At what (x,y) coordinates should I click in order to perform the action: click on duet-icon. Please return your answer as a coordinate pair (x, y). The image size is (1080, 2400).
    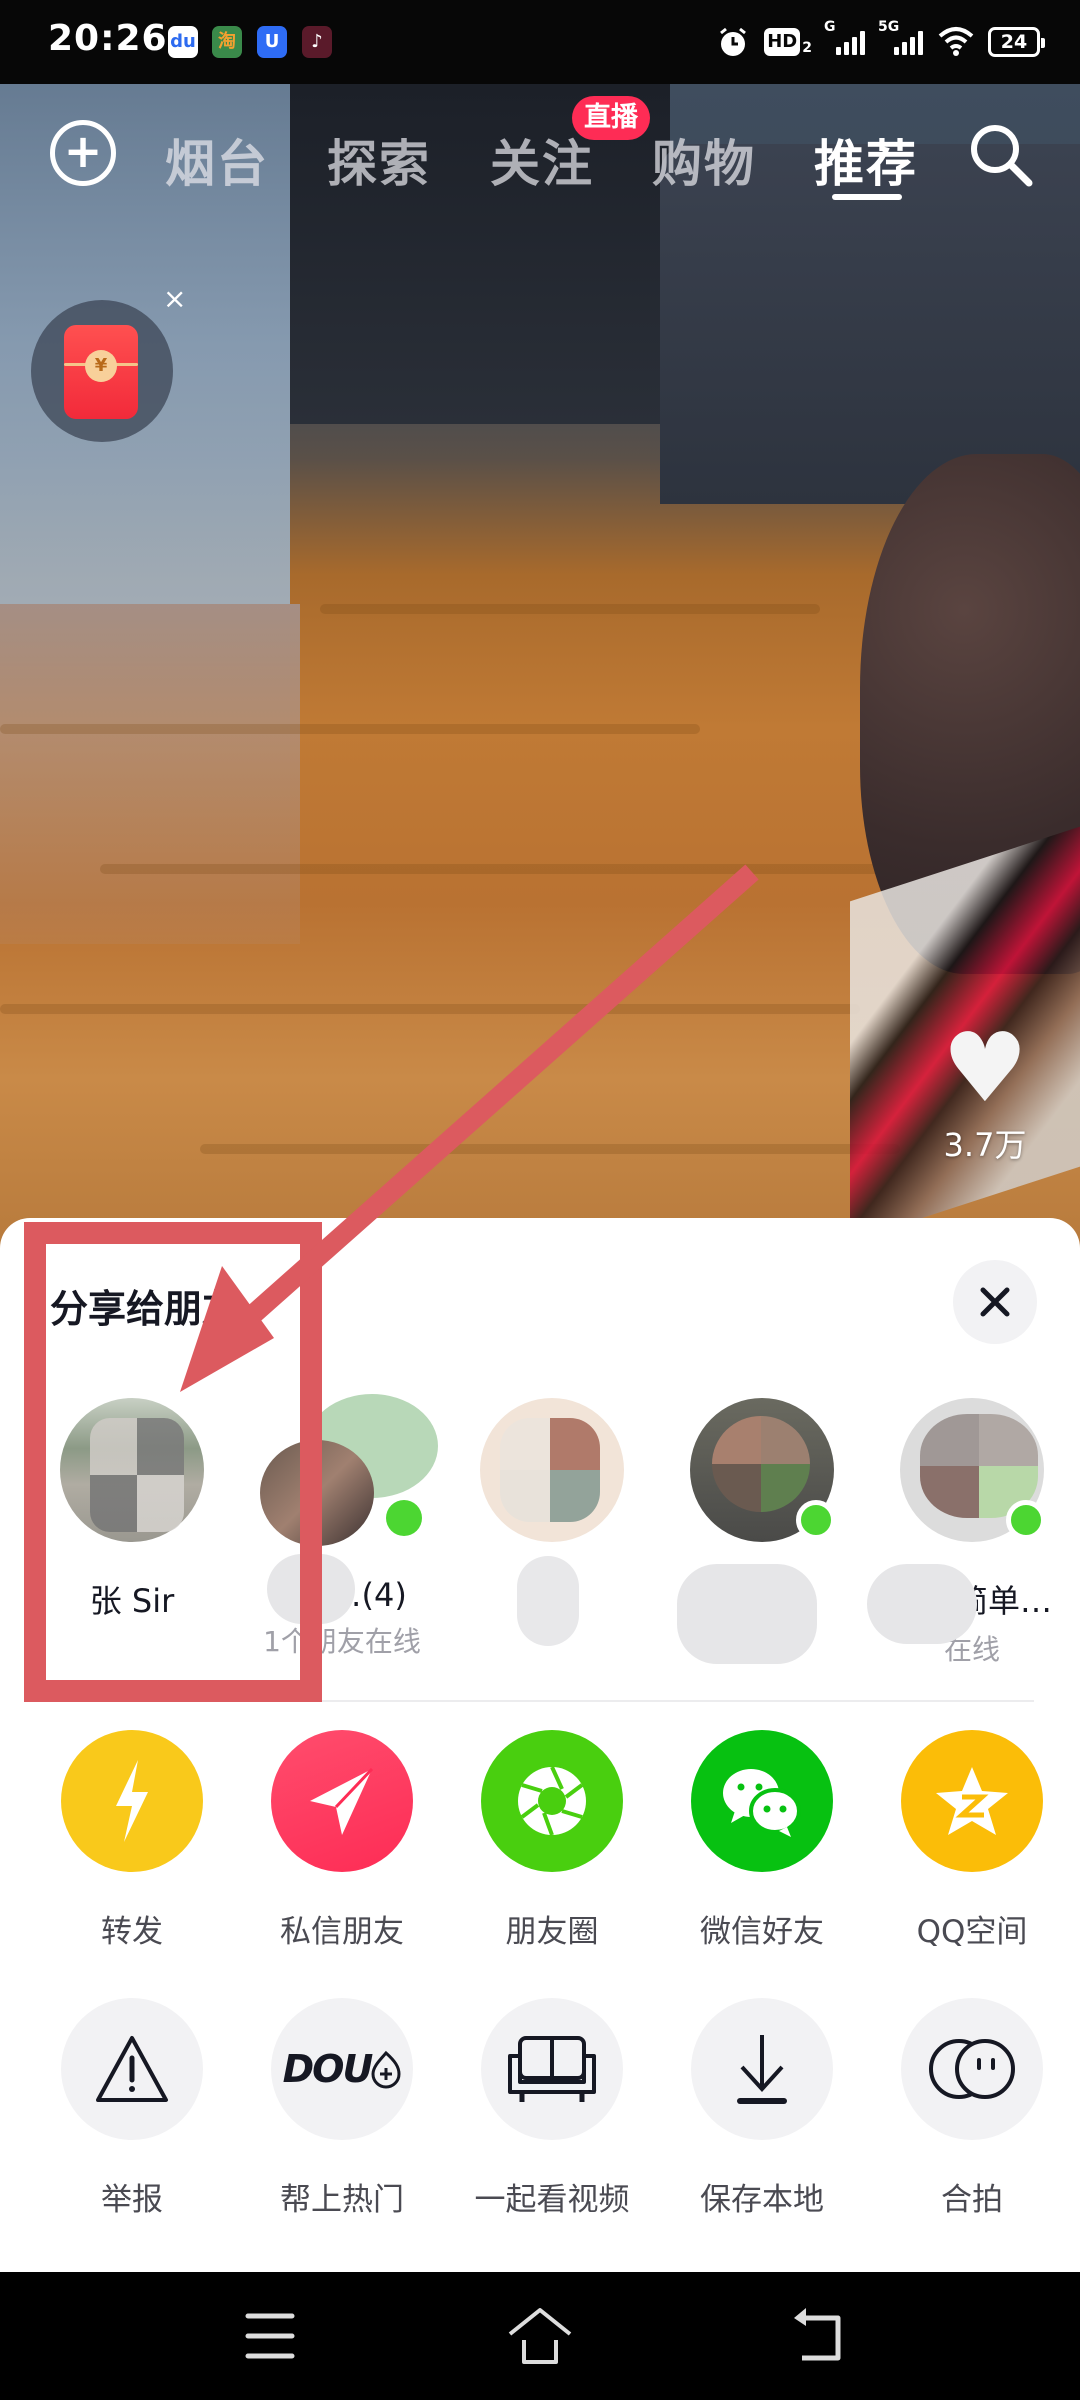
    Looking at the image, I should click on (972, 2069).